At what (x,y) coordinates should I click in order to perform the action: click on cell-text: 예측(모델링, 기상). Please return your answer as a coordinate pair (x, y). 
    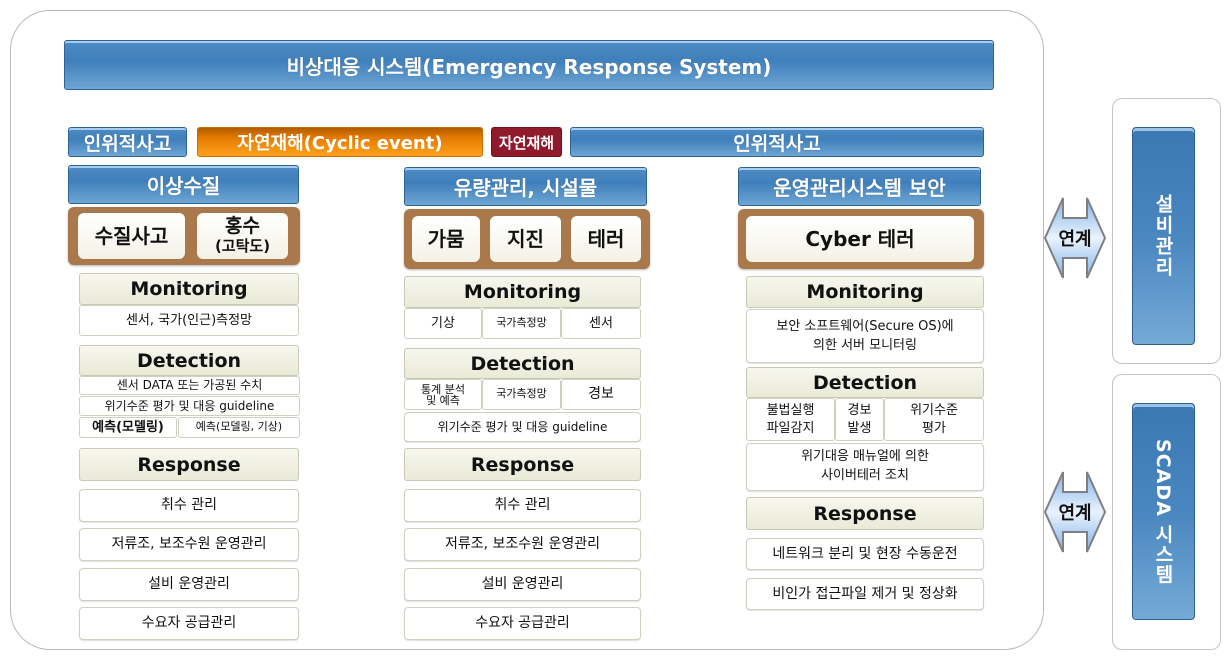
    Looking at the image, I should click on (239, 427).